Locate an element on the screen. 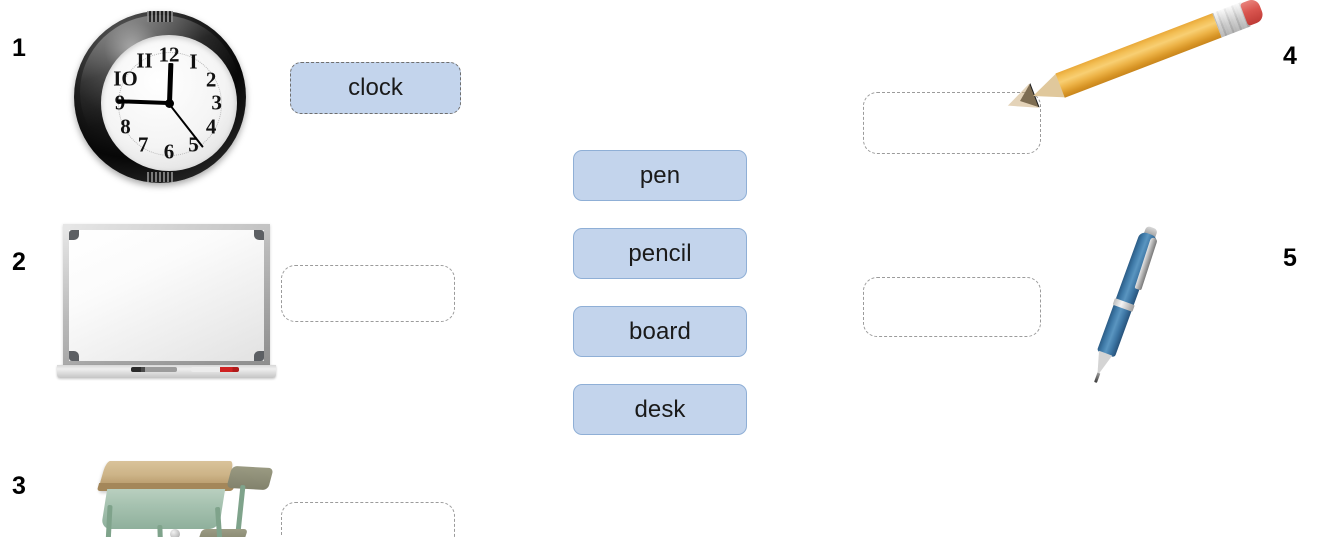 Image resolution: width=1319 pixels, height=537 pixels. red-marker-icon is located at coordinates (215, 369).